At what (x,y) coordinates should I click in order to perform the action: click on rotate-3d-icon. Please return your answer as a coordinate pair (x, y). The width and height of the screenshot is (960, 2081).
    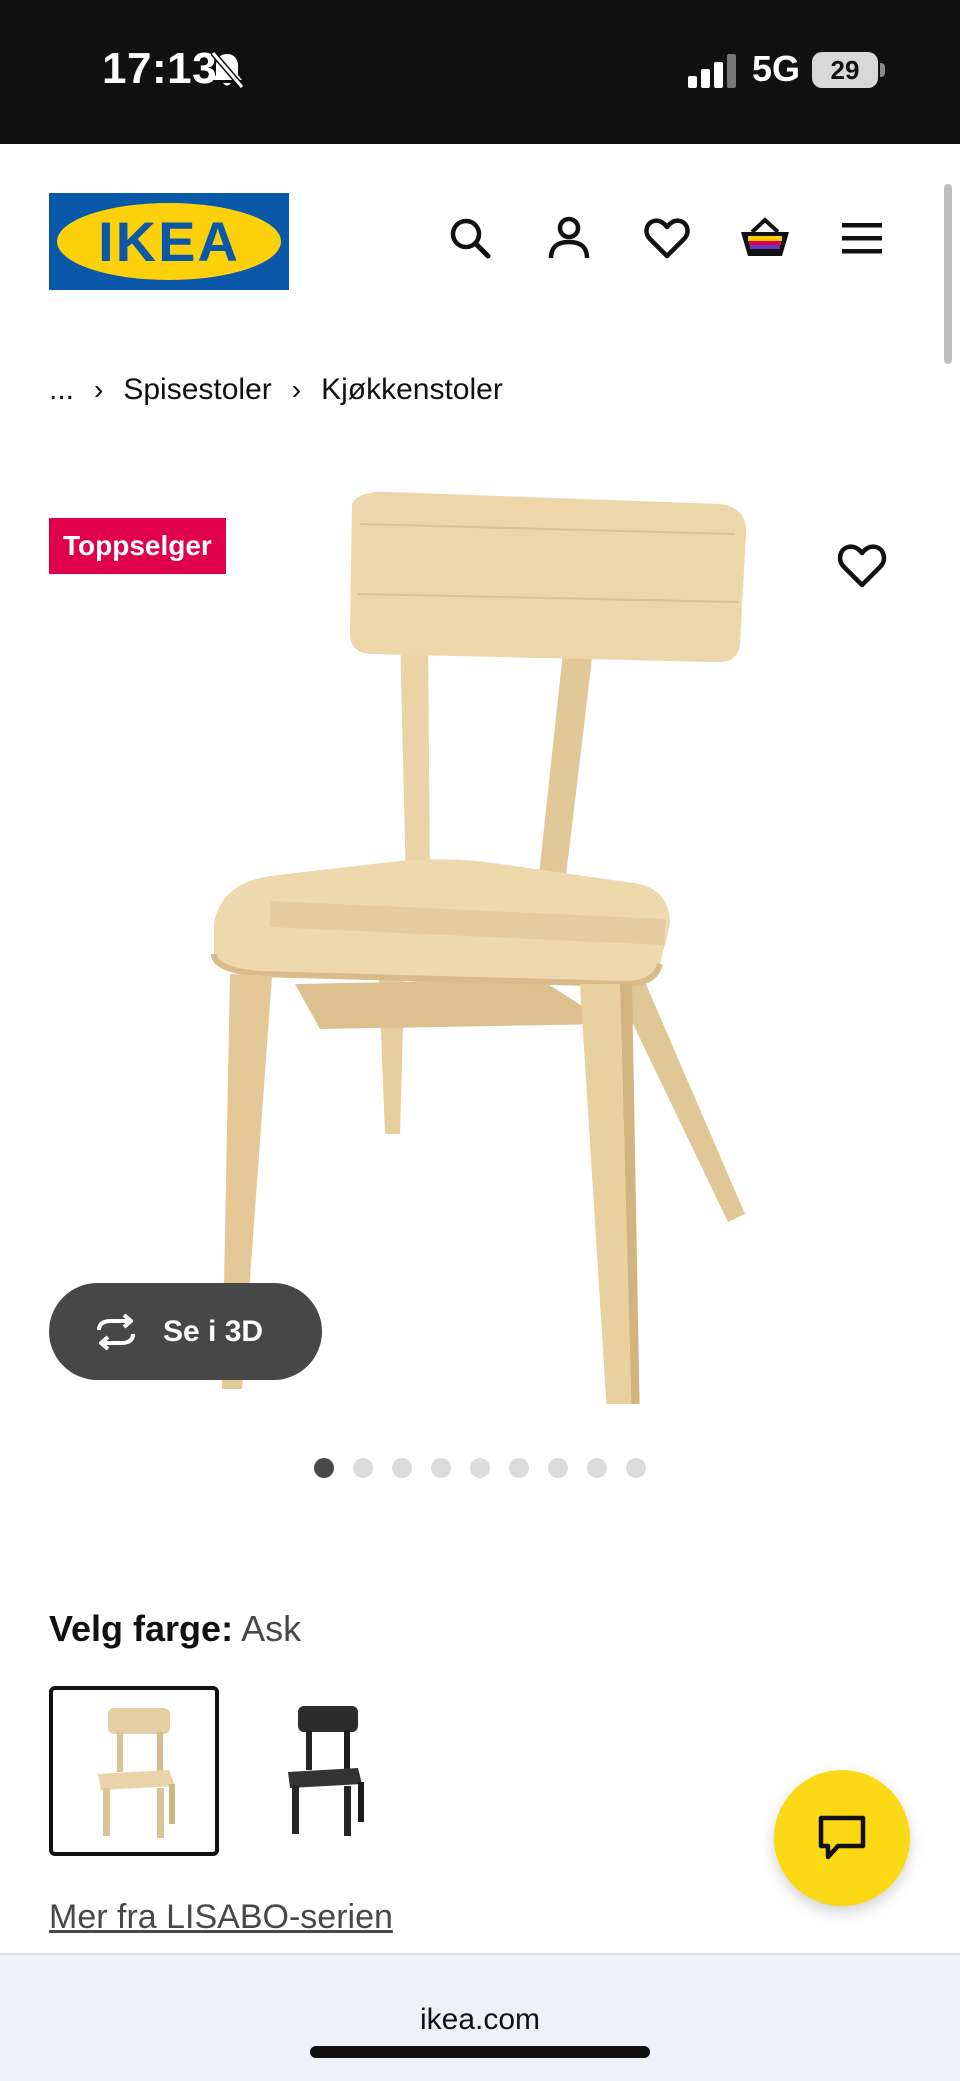
    Looking at the image, I should click on (116, 1331).